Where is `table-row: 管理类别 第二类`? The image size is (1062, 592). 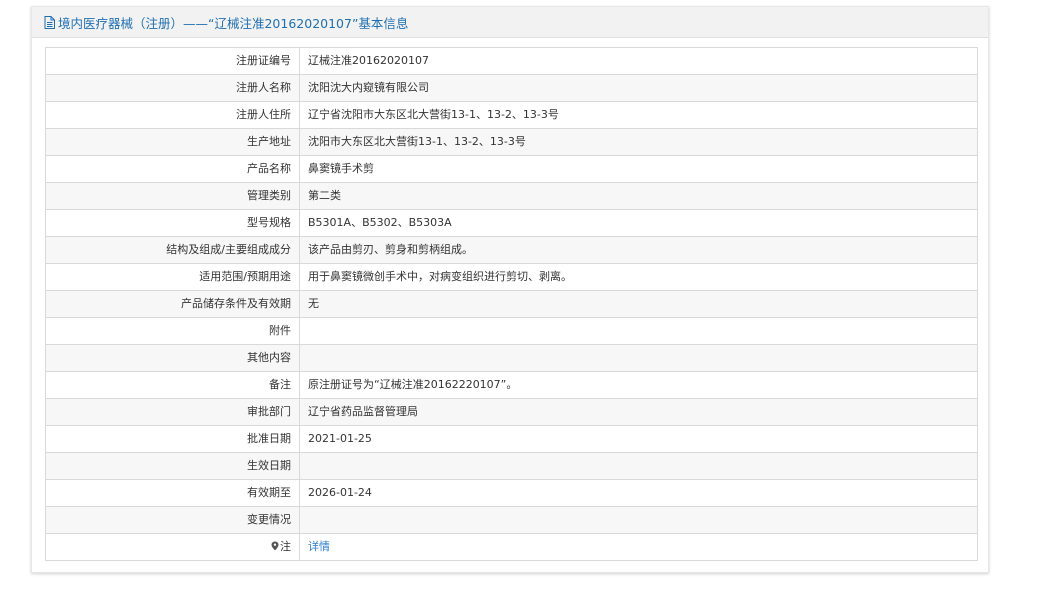 table-row: 管理类别 第二类 is located at coordinates (511, 196).